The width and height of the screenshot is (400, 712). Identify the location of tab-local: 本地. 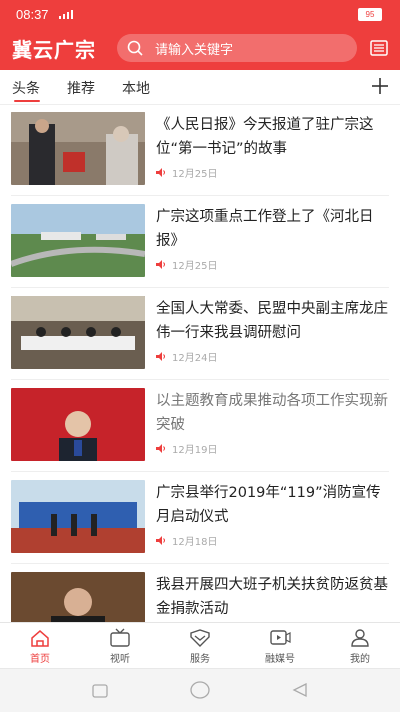
(136, 88).